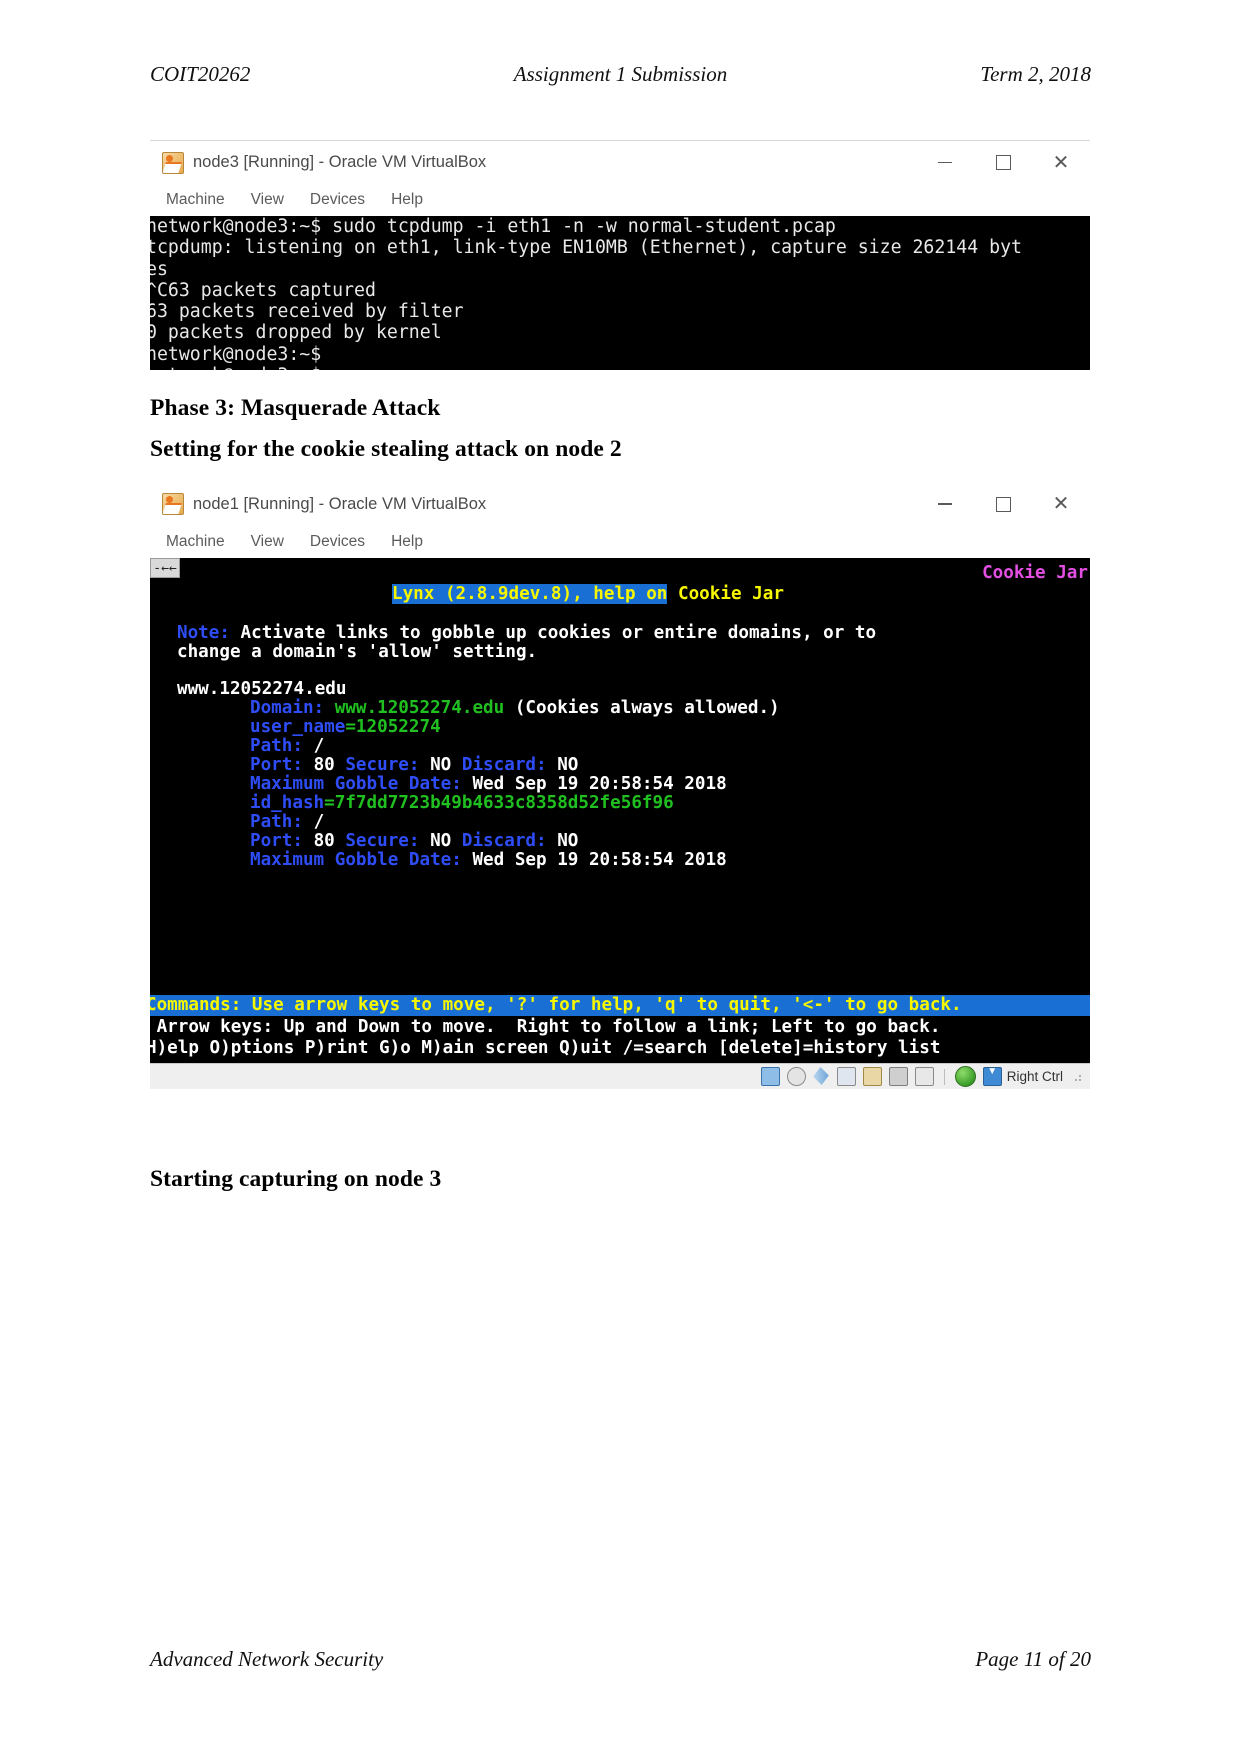 The width and height of the screenshot is (1241, 1754). I want to click on lynx-entry-secure-label: Secure:, so click(382, 841).